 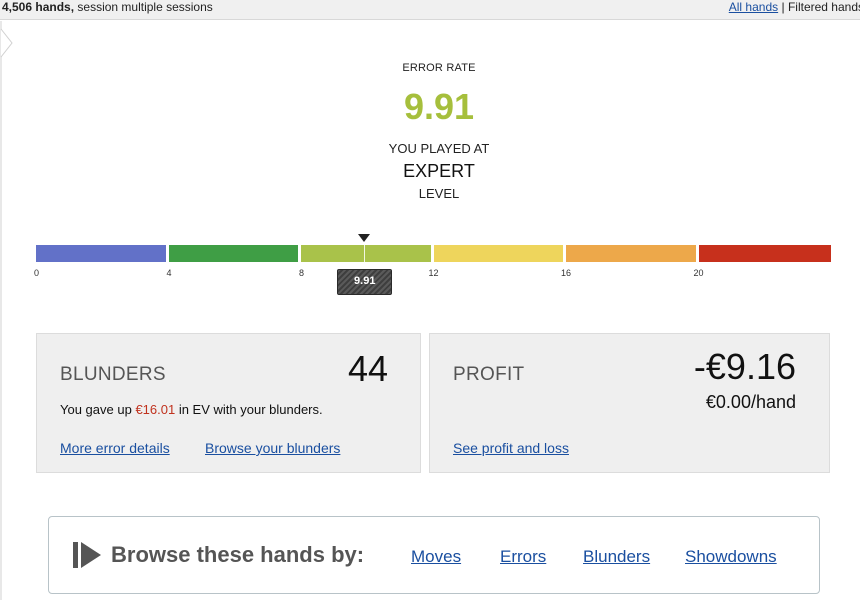 I want to click on hands-filter: All hands | Filtered hands, so click(x=794, y=7).